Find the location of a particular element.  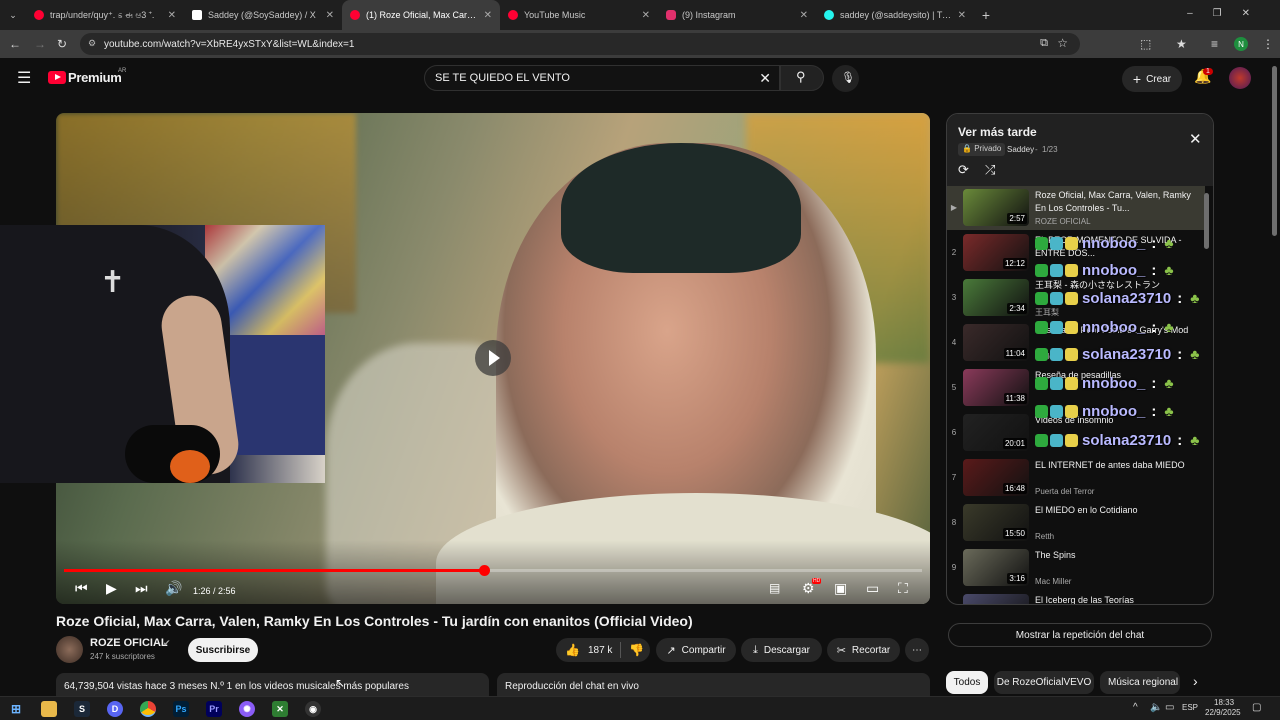

more-actions-button: ⋯ is located at coordinates (917, 650).